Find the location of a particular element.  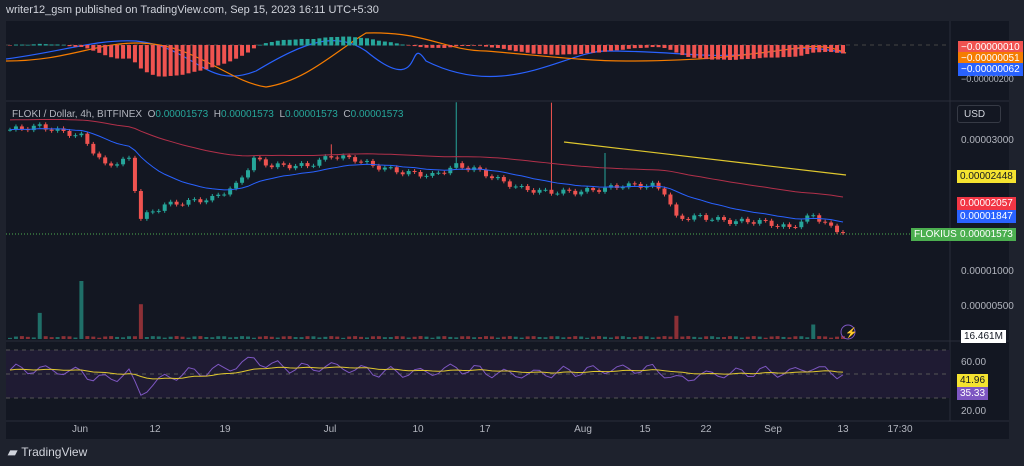

close-label: C is located at coordinates (347, 114).